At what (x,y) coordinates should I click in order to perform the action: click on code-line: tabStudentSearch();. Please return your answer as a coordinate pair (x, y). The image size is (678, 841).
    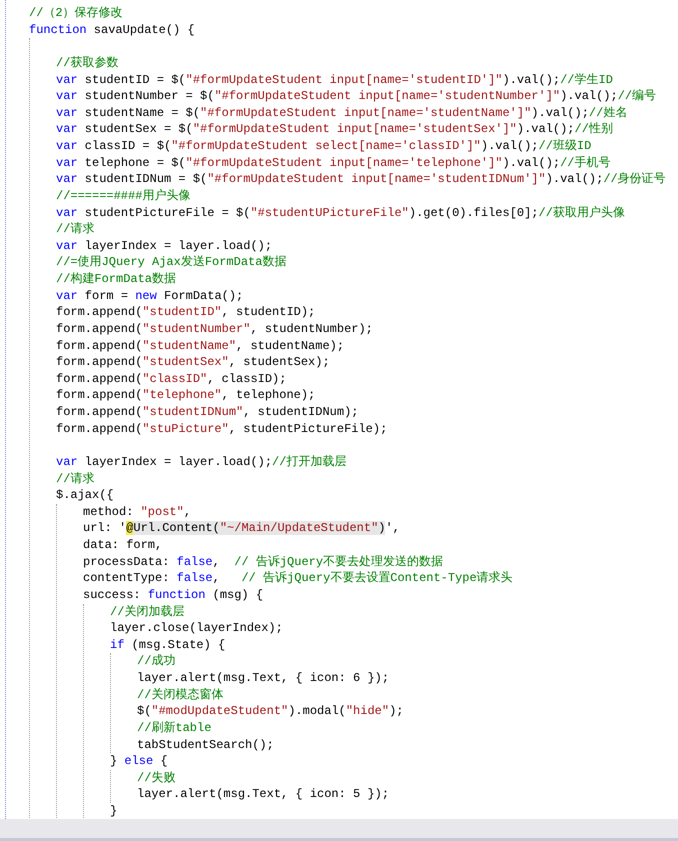
    Looking at the image, I should click on (205, 745).